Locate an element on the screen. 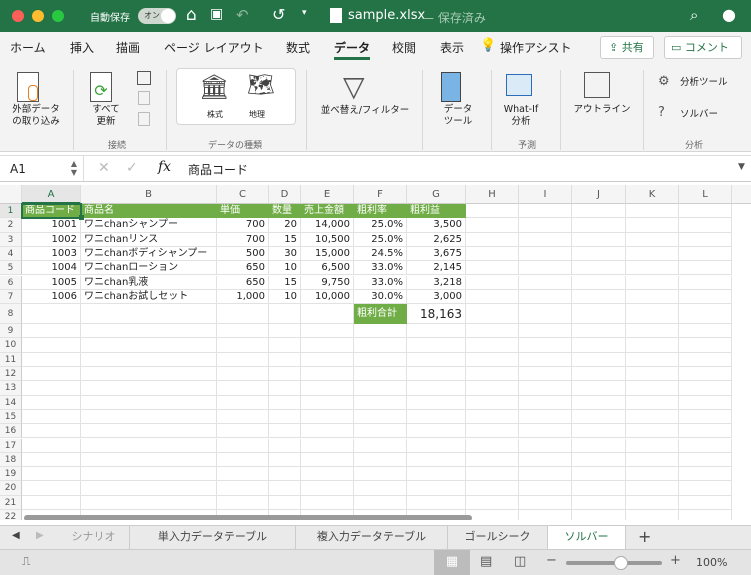  data-cell: 10 is located at coordinates (285, 297).